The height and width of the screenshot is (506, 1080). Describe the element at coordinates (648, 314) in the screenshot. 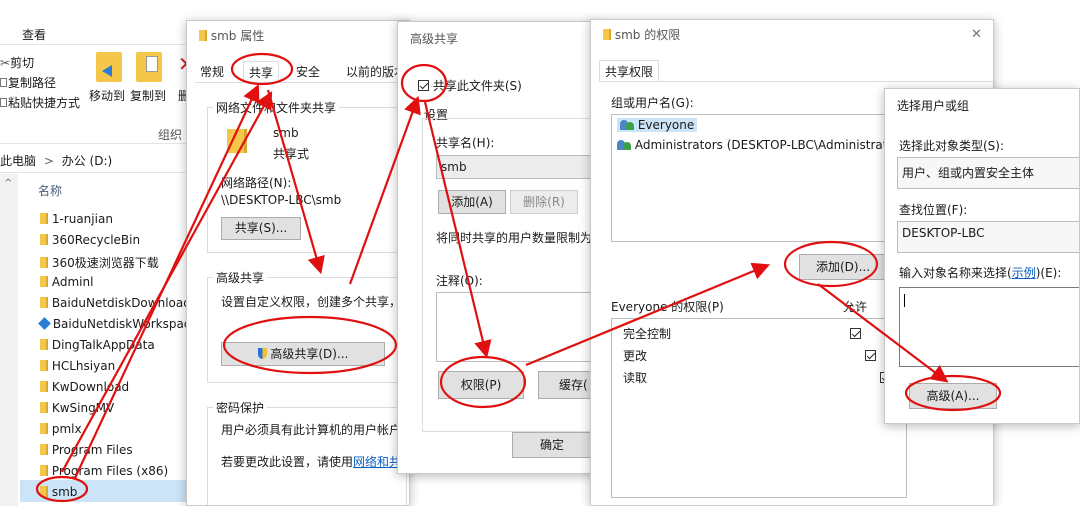

I see `arrow-permissions-to-add` at that location.